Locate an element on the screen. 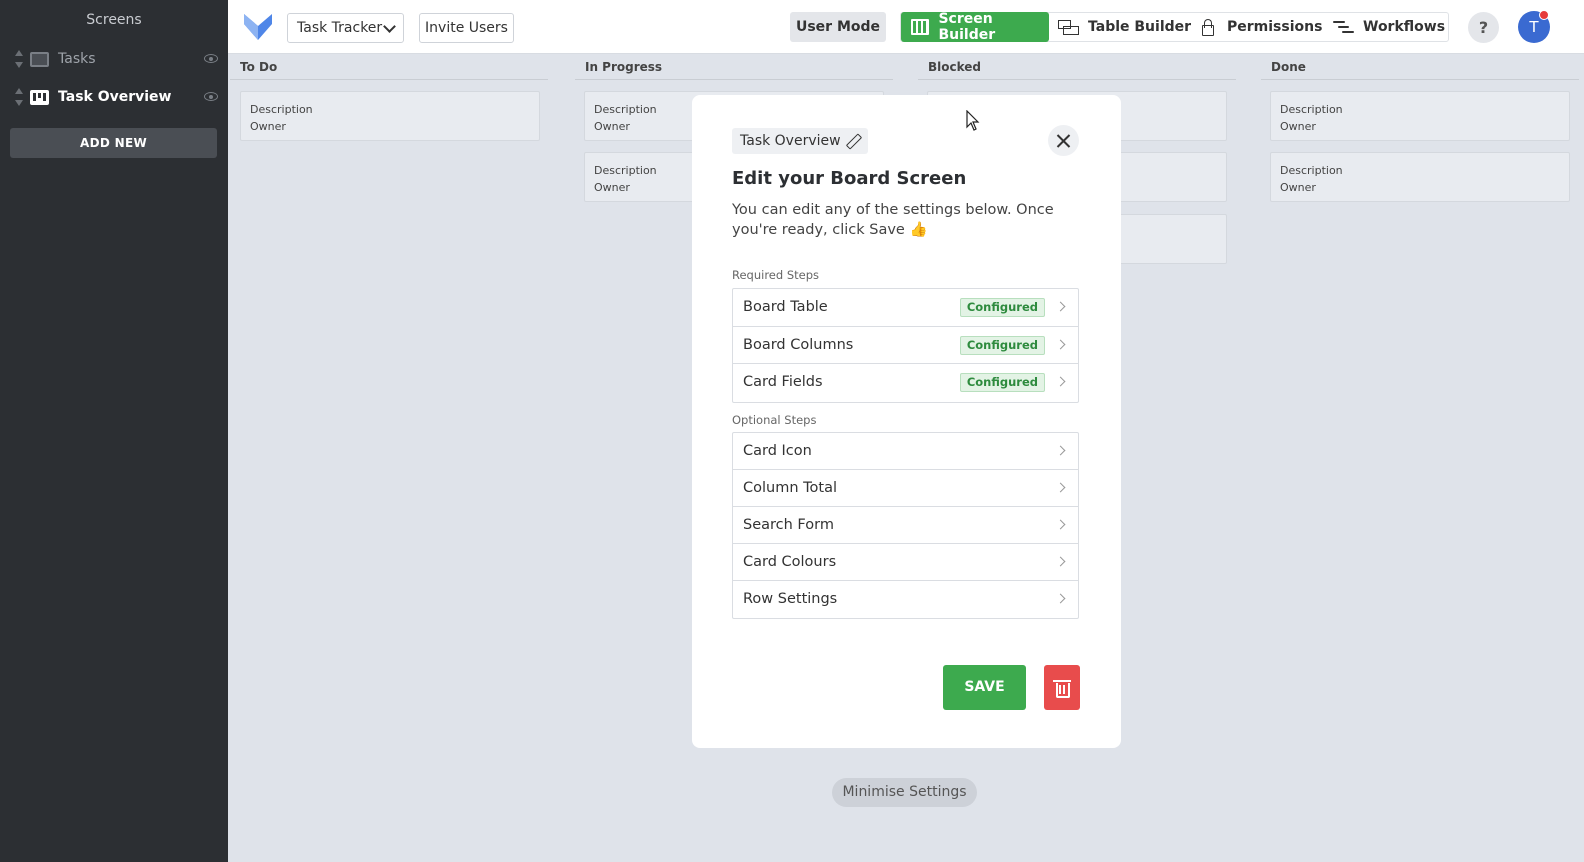  required-steps-label: Required Steps is located at coordinates (776, 275).